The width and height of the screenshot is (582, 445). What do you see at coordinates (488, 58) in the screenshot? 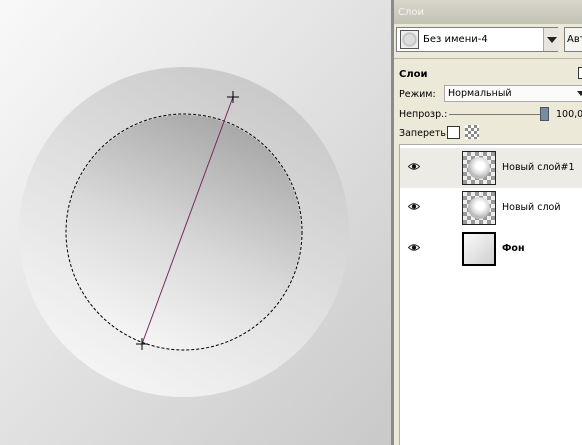
I see `divider` at bounding box center [488, 58].